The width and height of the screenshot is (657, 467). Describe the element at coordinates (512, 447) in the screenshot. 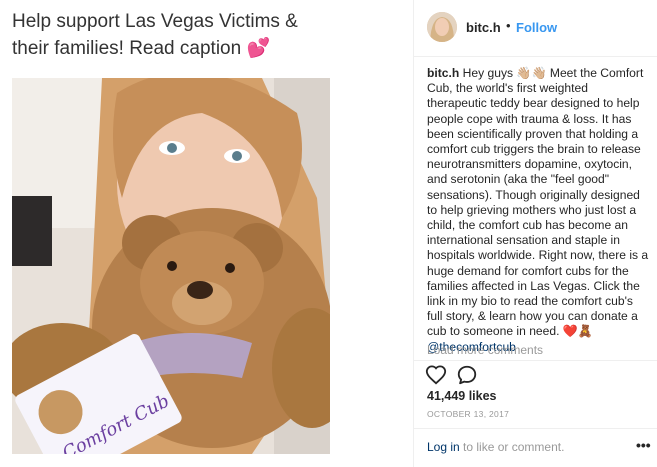

I see `login-prompt-text: to like or comment.` at that location.